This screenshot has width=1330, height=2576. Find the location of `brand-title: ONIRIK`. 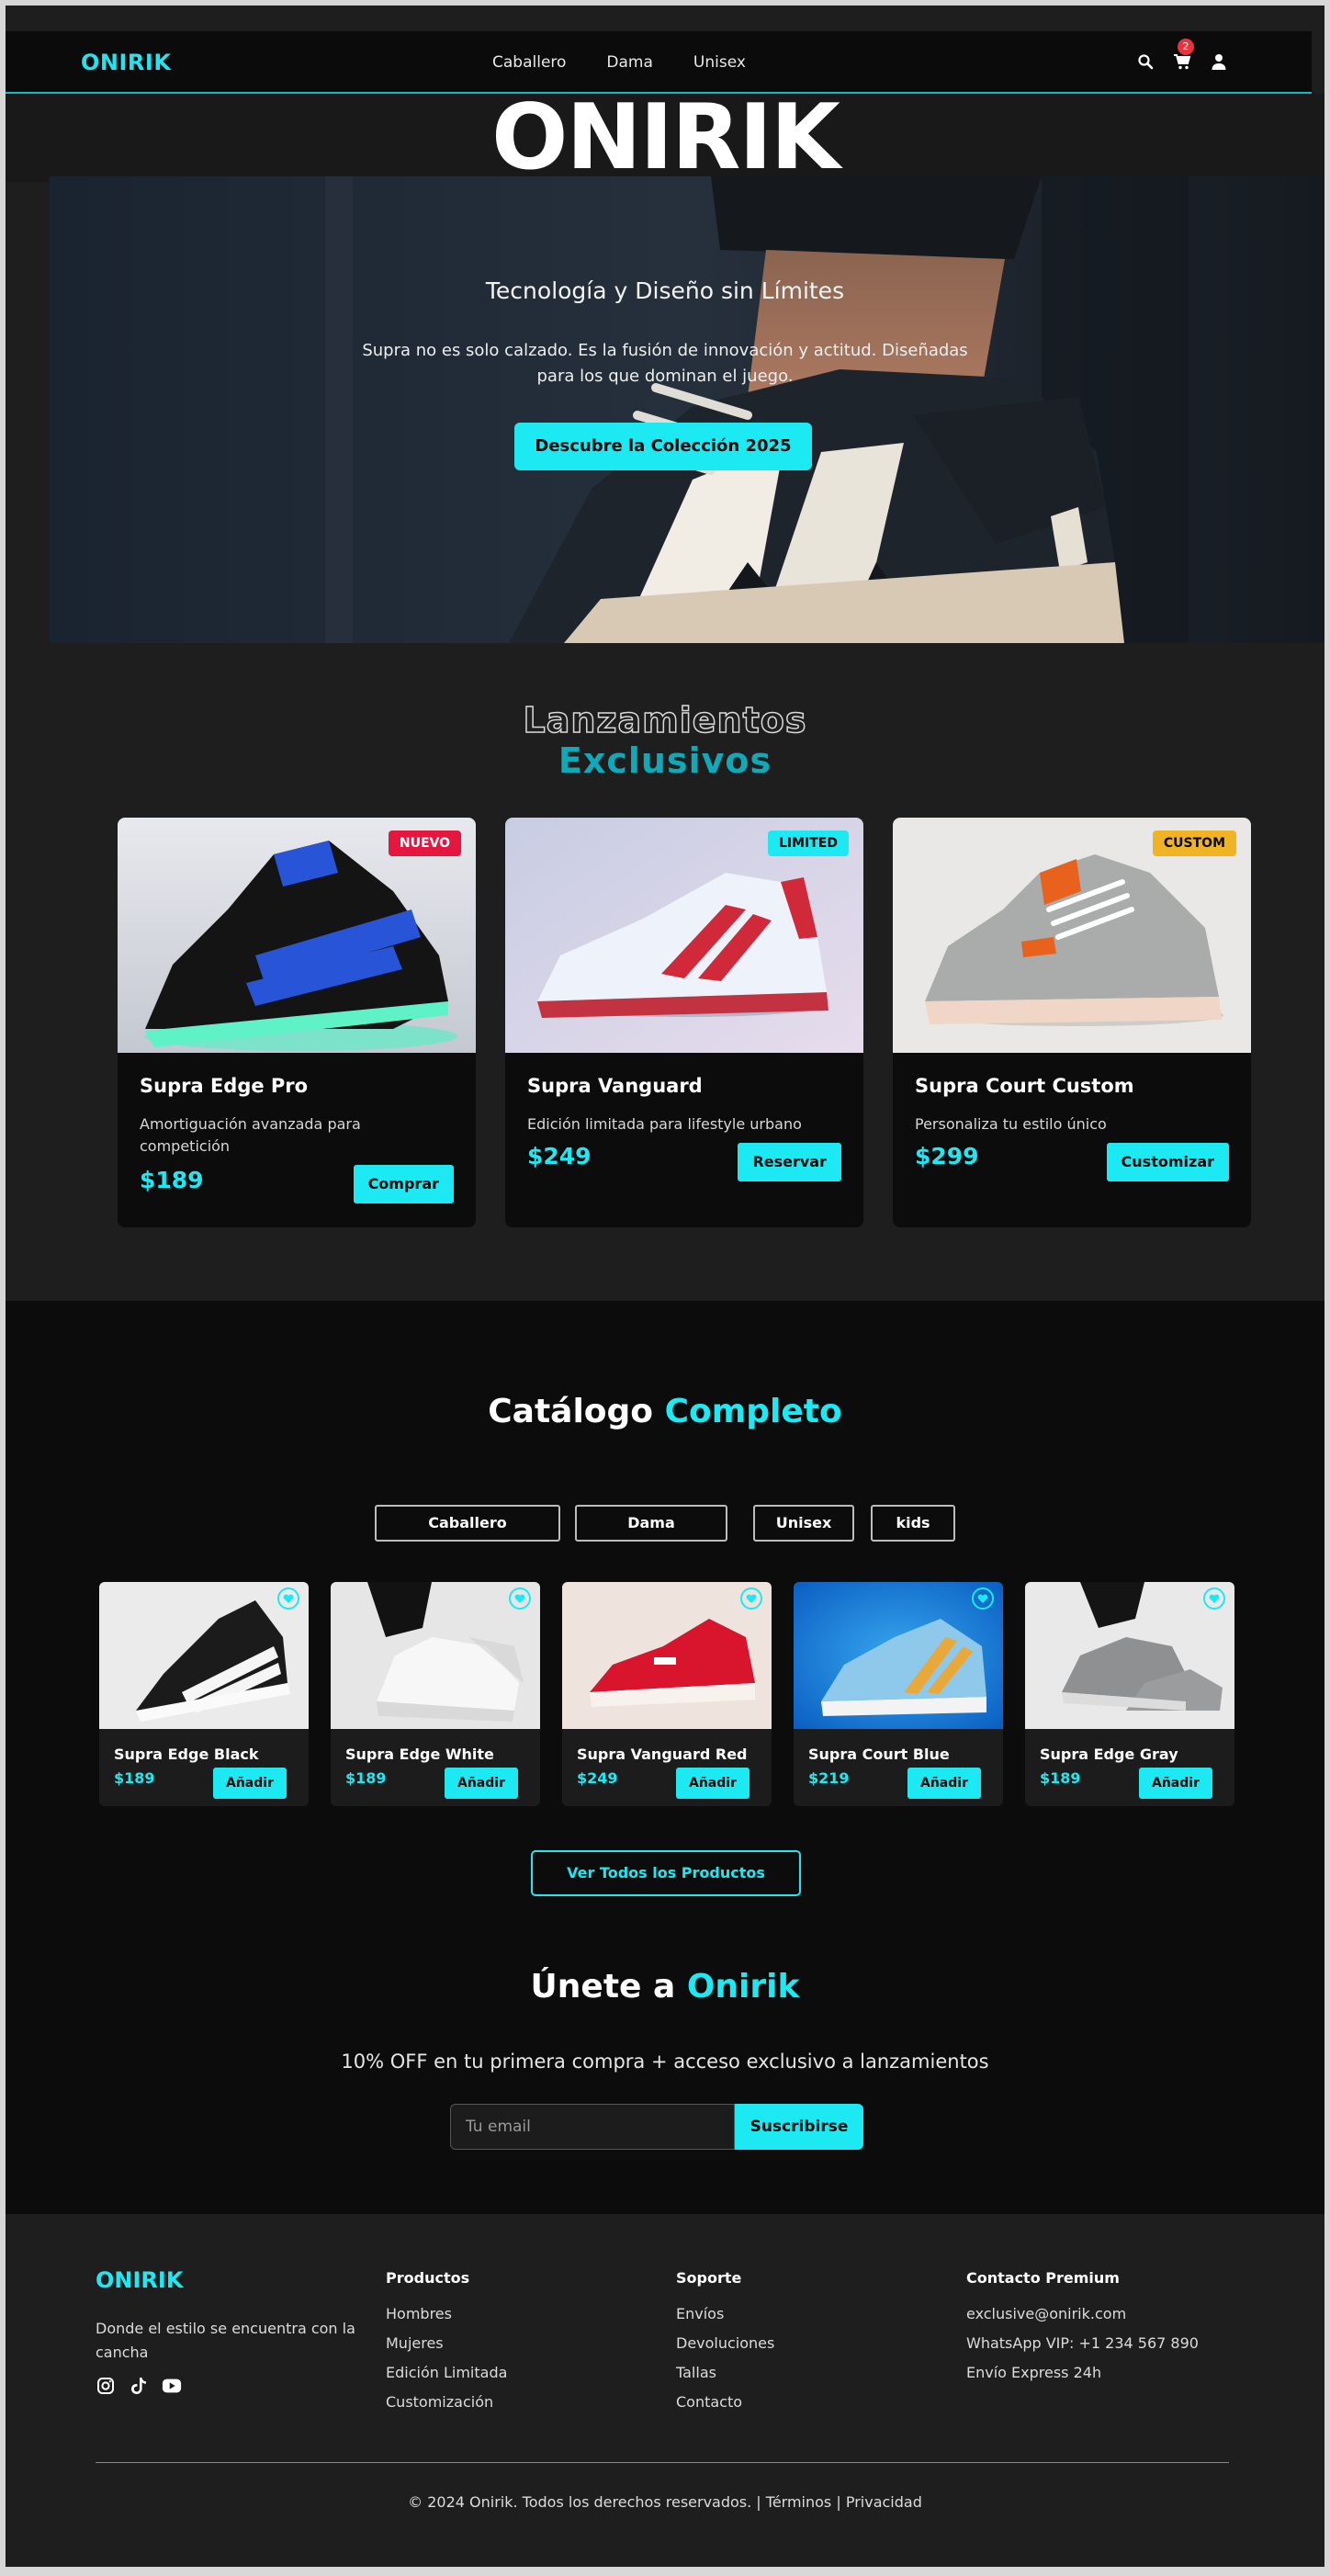

brand-title: ONIRIK is located at coordinates (665, 137).